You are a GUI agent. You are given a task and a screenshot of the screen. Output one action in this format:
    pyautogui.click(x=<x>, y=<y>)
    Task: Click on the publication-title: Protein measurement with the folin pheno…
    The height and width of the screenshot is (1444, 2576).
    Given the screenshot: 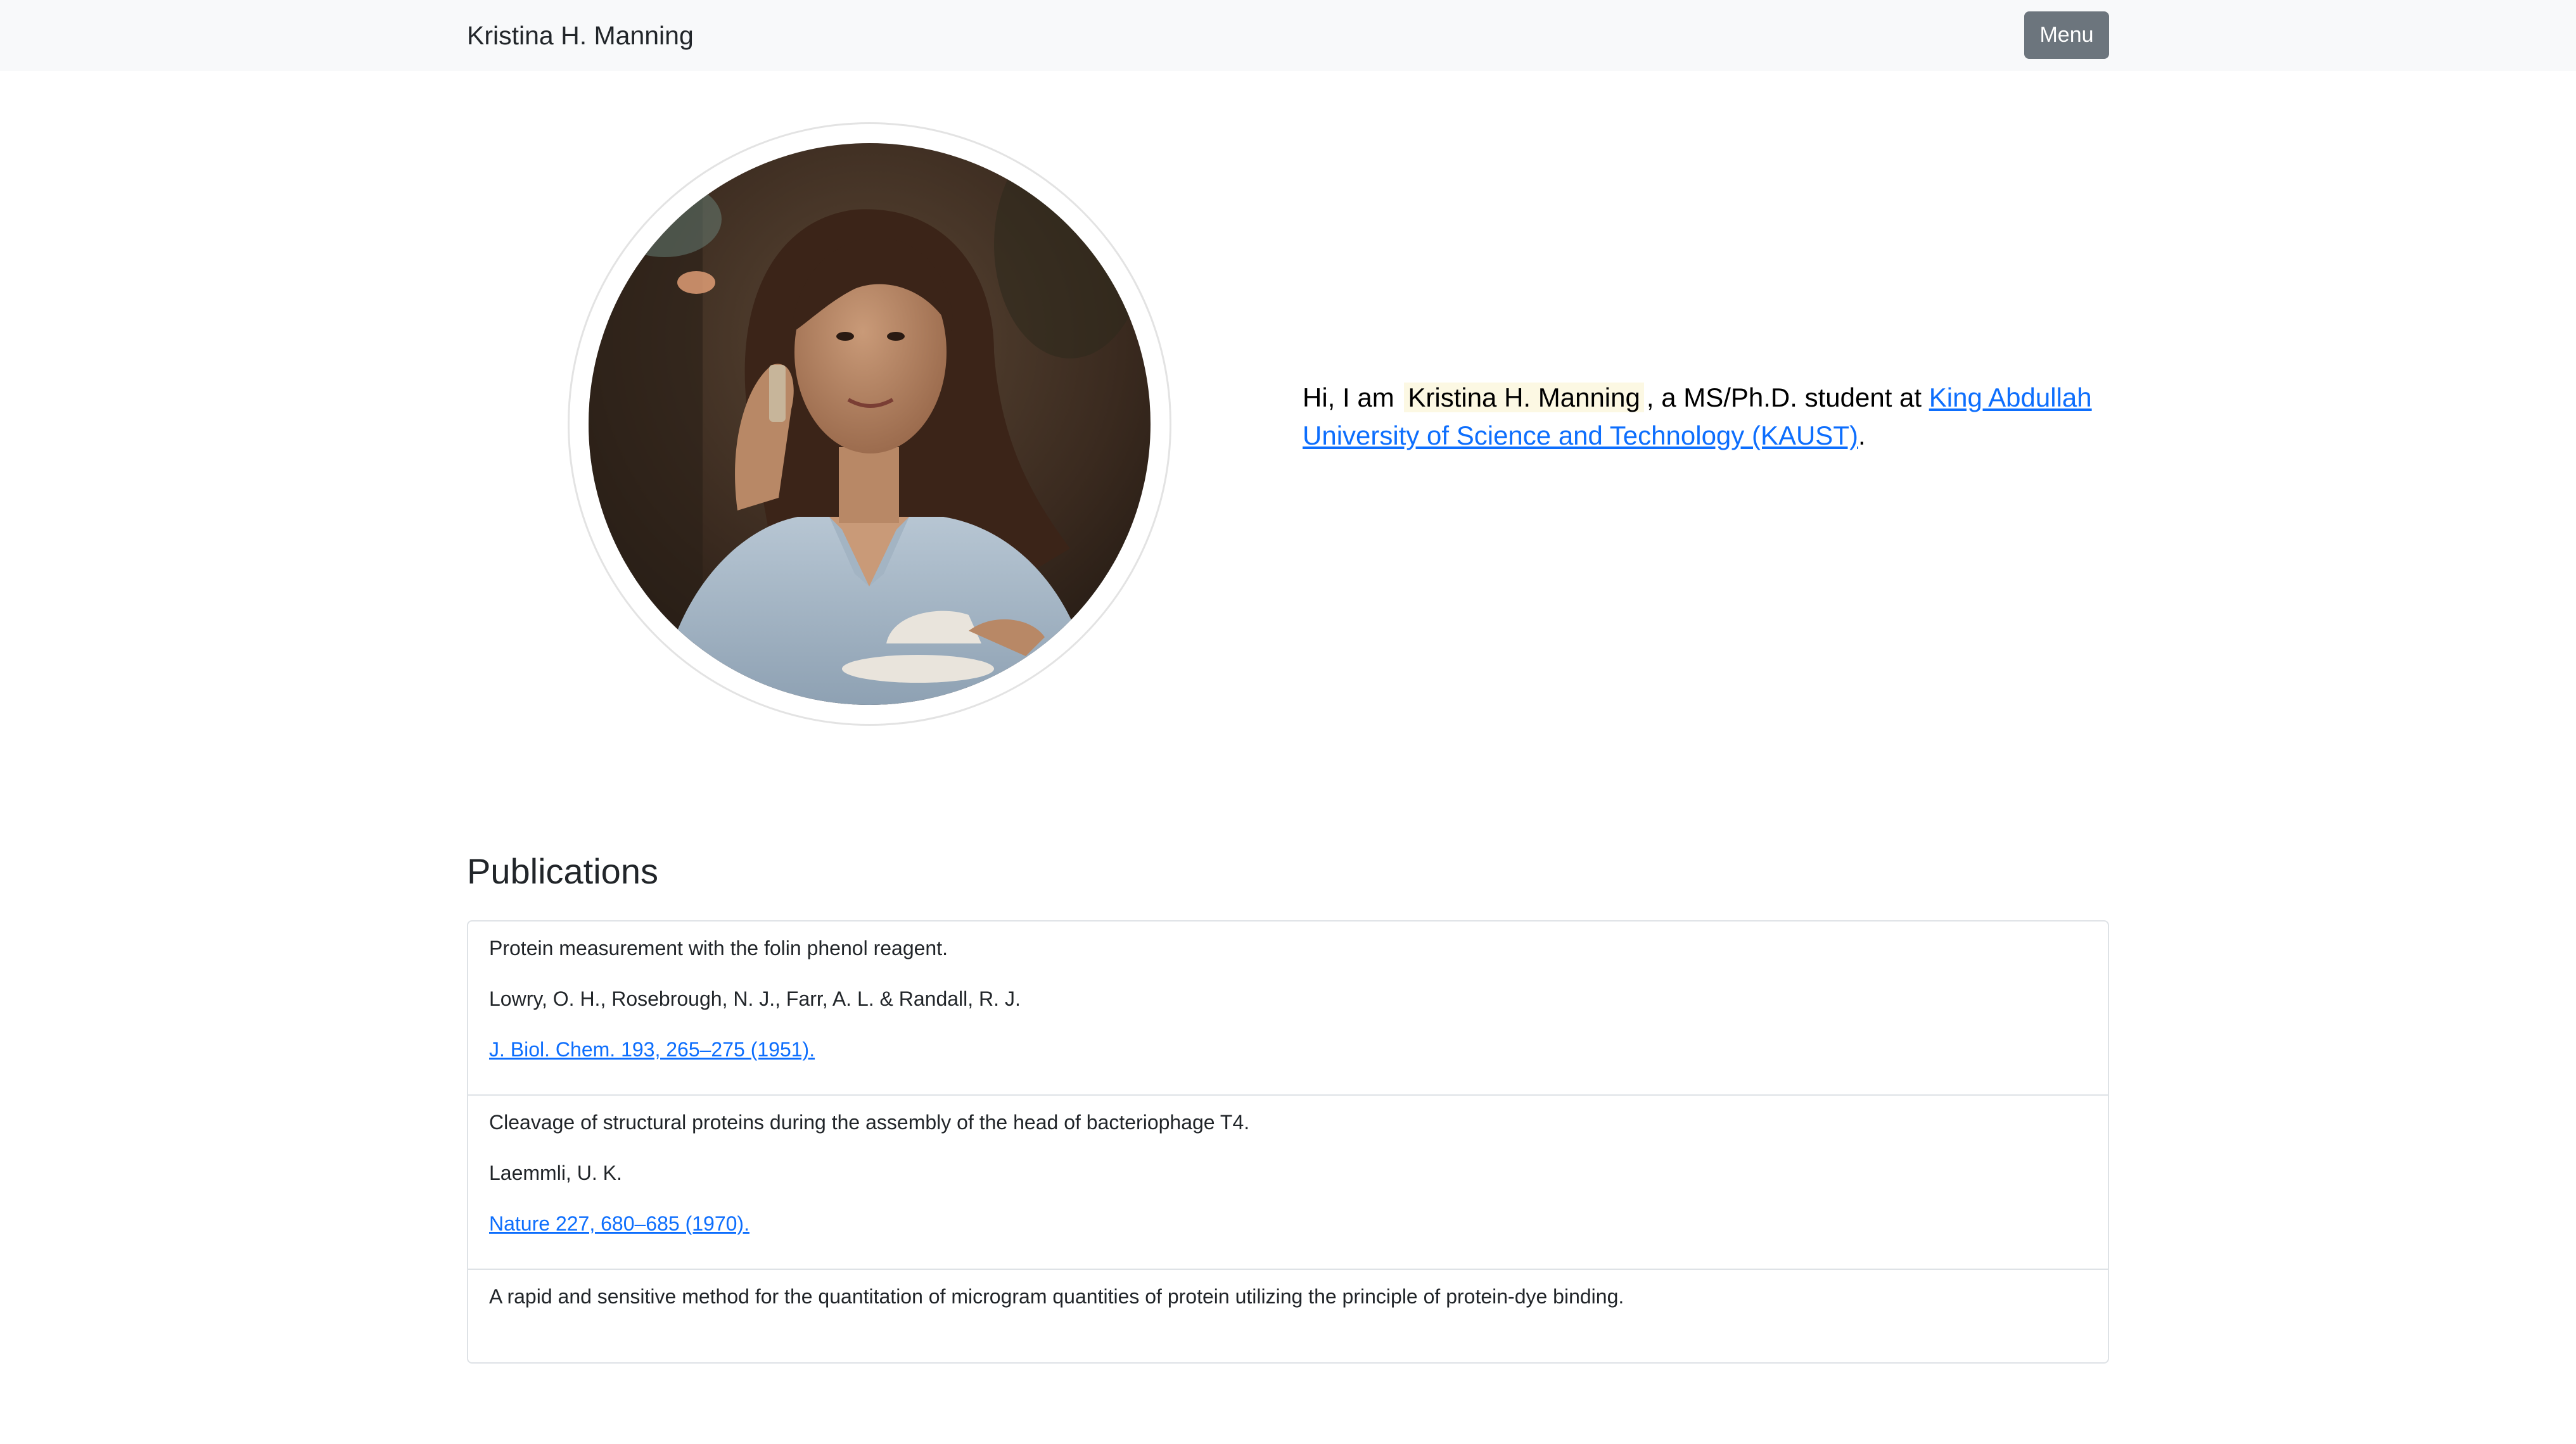 What is the action you would take?
    pyautogui.click(x=718, y=948)
    